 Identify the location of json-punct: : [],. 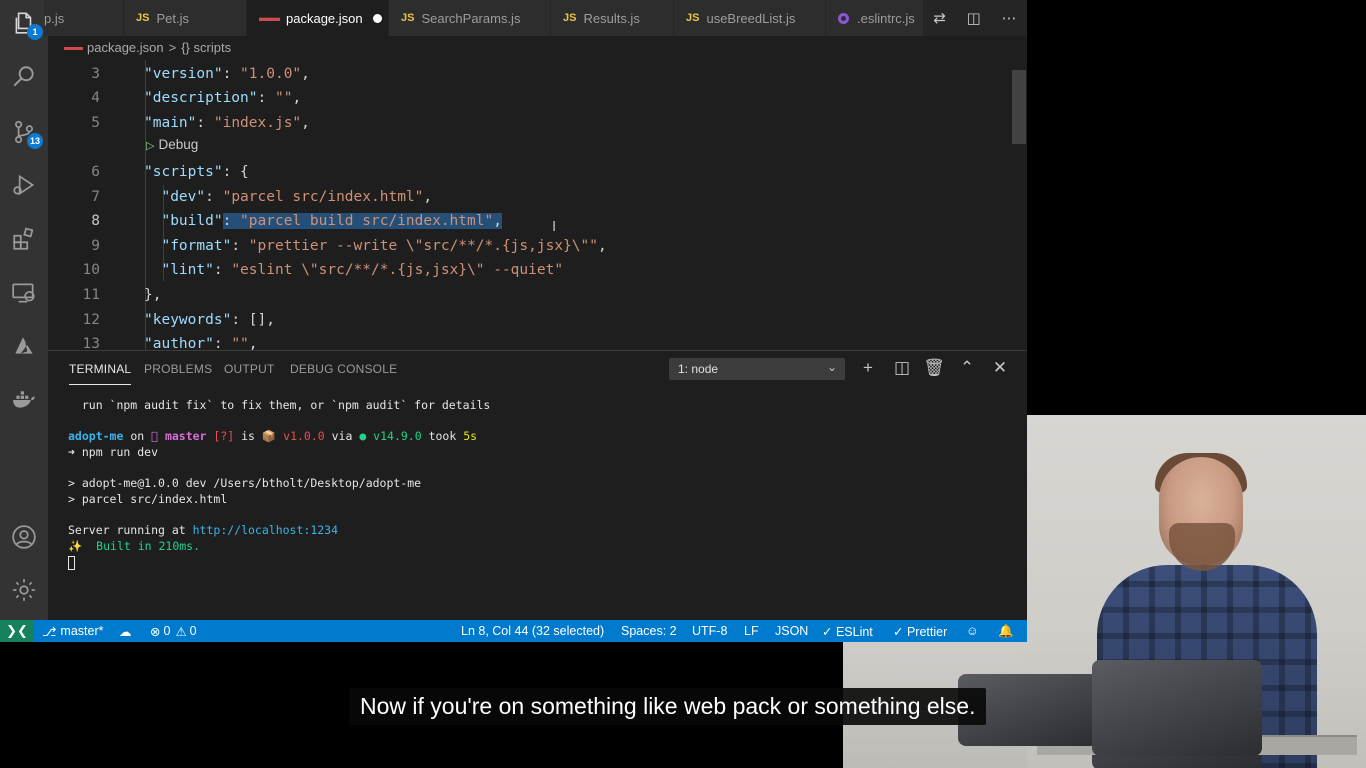
(253, 320).